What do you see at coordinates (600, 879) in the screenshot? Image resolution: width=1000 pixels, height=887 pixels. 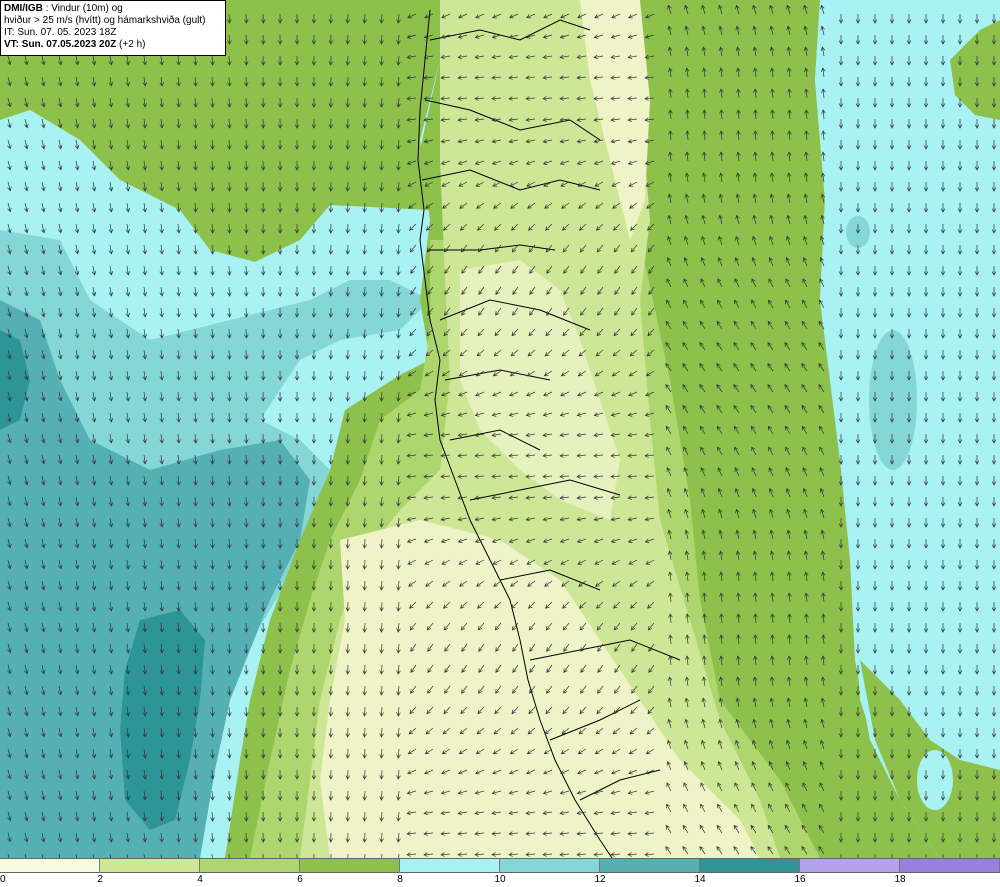 I see `legend-tick: 12` at bounding box center [600, 879].